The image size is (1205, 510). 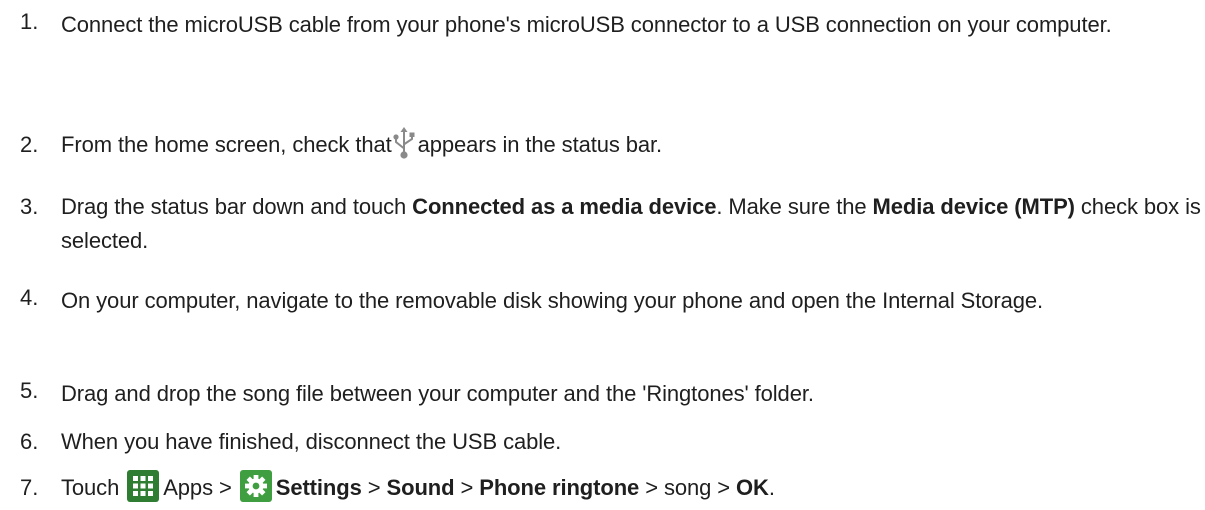 I want to click on usb-icon, so click(x=404, y=143).